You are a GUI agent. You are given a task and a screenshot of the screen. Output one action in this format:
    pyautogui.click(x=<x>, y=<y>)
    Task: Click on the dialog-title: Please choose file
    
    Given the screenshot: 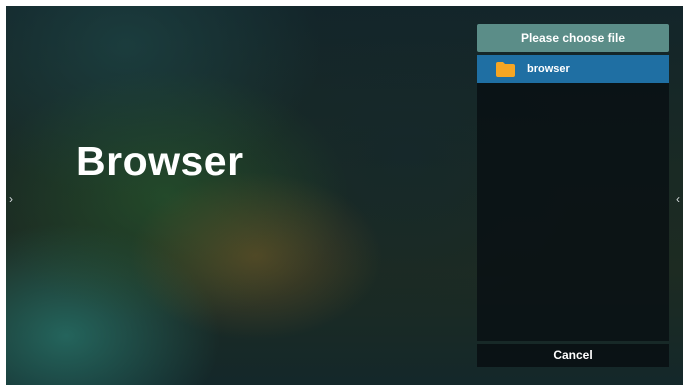 What is the action you would take?
    pyautogui.click(x=573, y=38)
    